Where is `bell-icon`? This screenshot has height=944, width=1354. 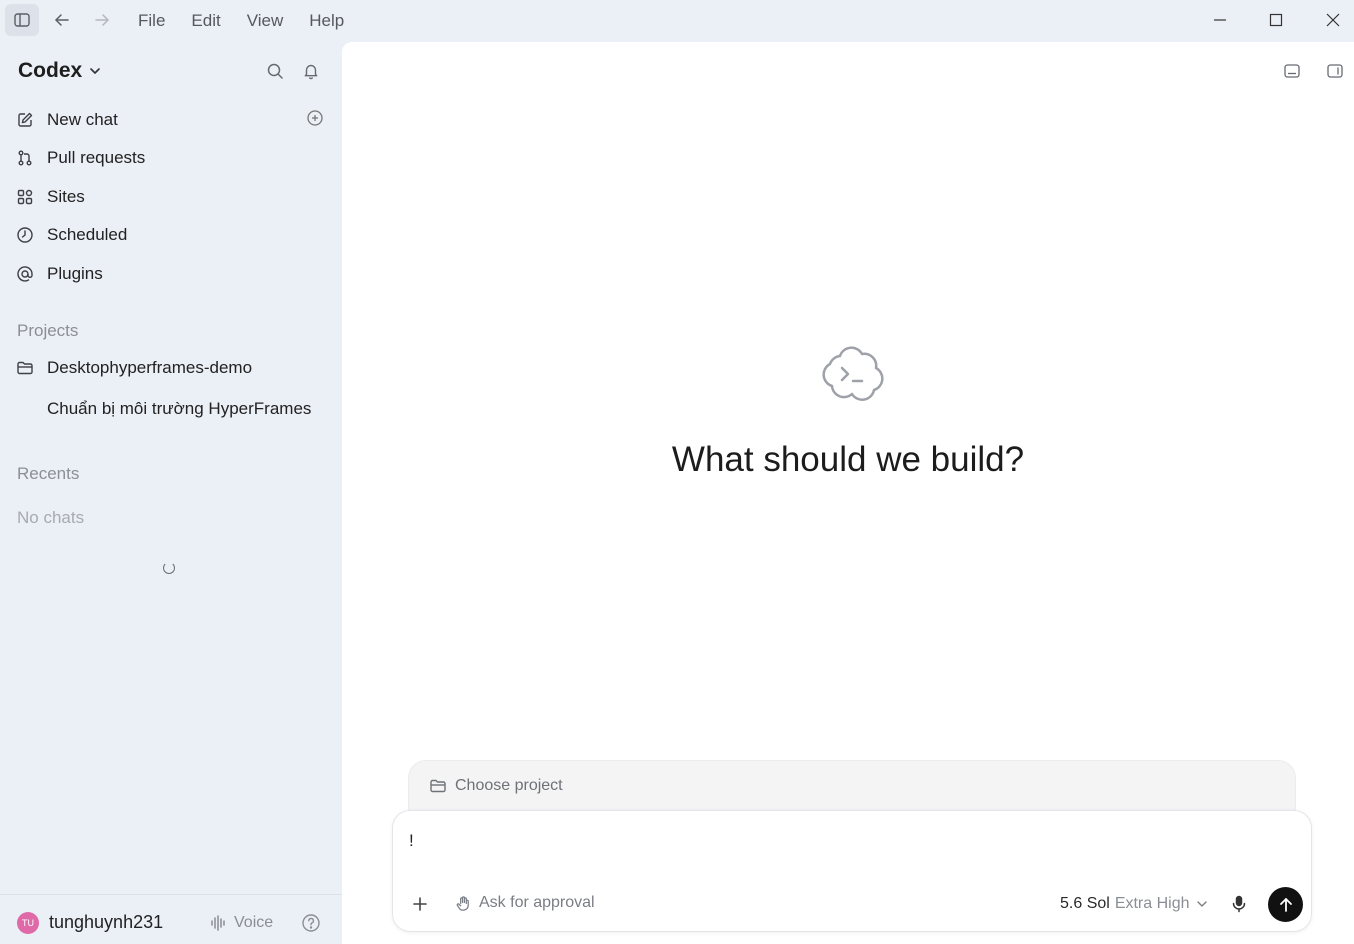
bell-icon is located at coordinates (311, 72).